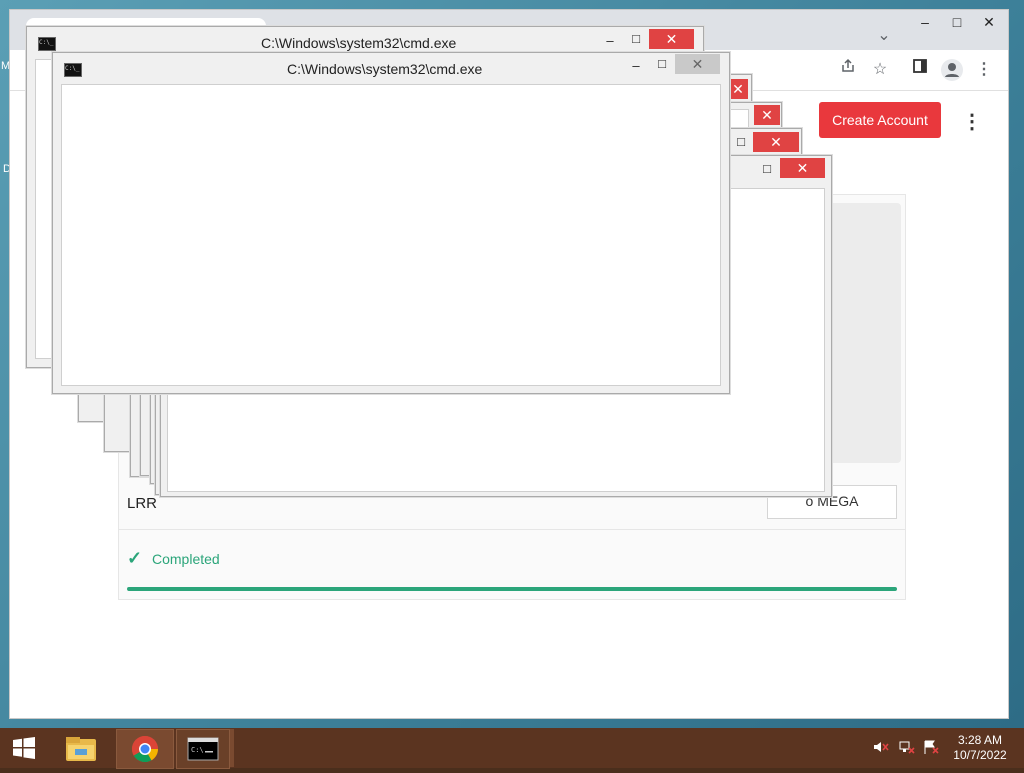 The width and height of the screenshot is (1024, 773). What do you see at coordinates (24, 748) in the screenshot?
I see `start-icon` at bounding box center [24, 748].